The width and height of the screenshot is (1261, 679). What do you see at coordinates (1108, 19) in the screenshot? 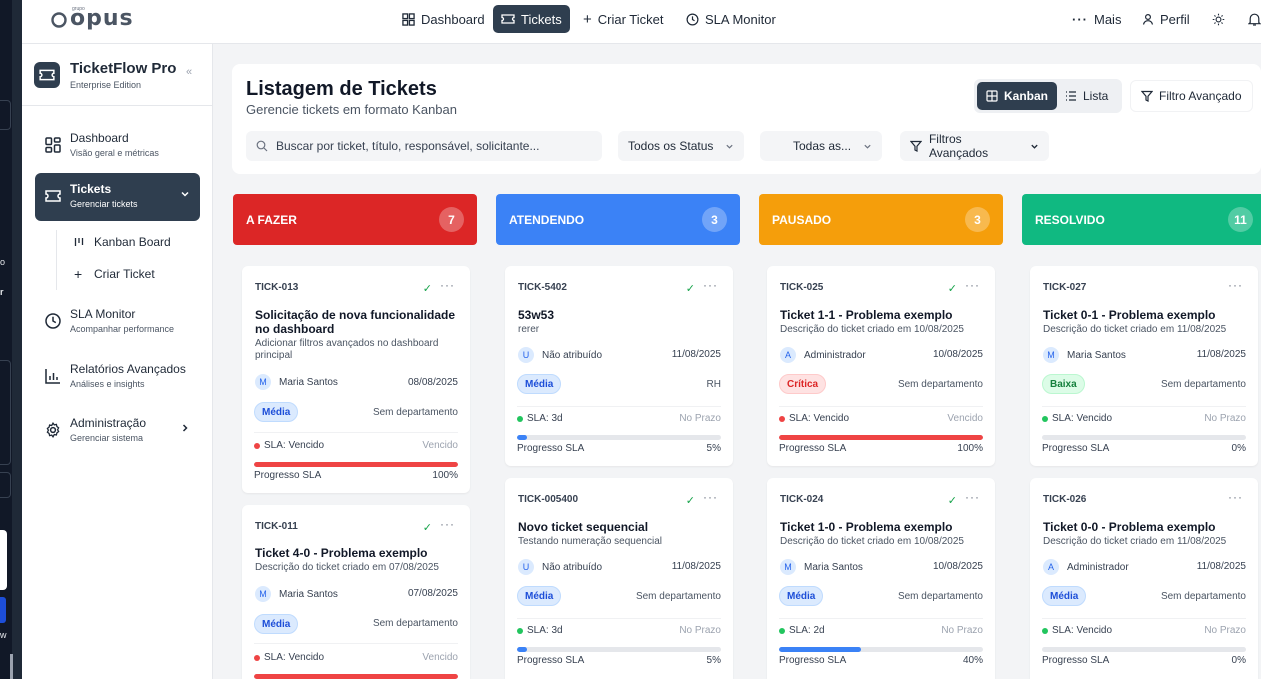
I see `more-label: Mais` at bounding box center [1108, 19].